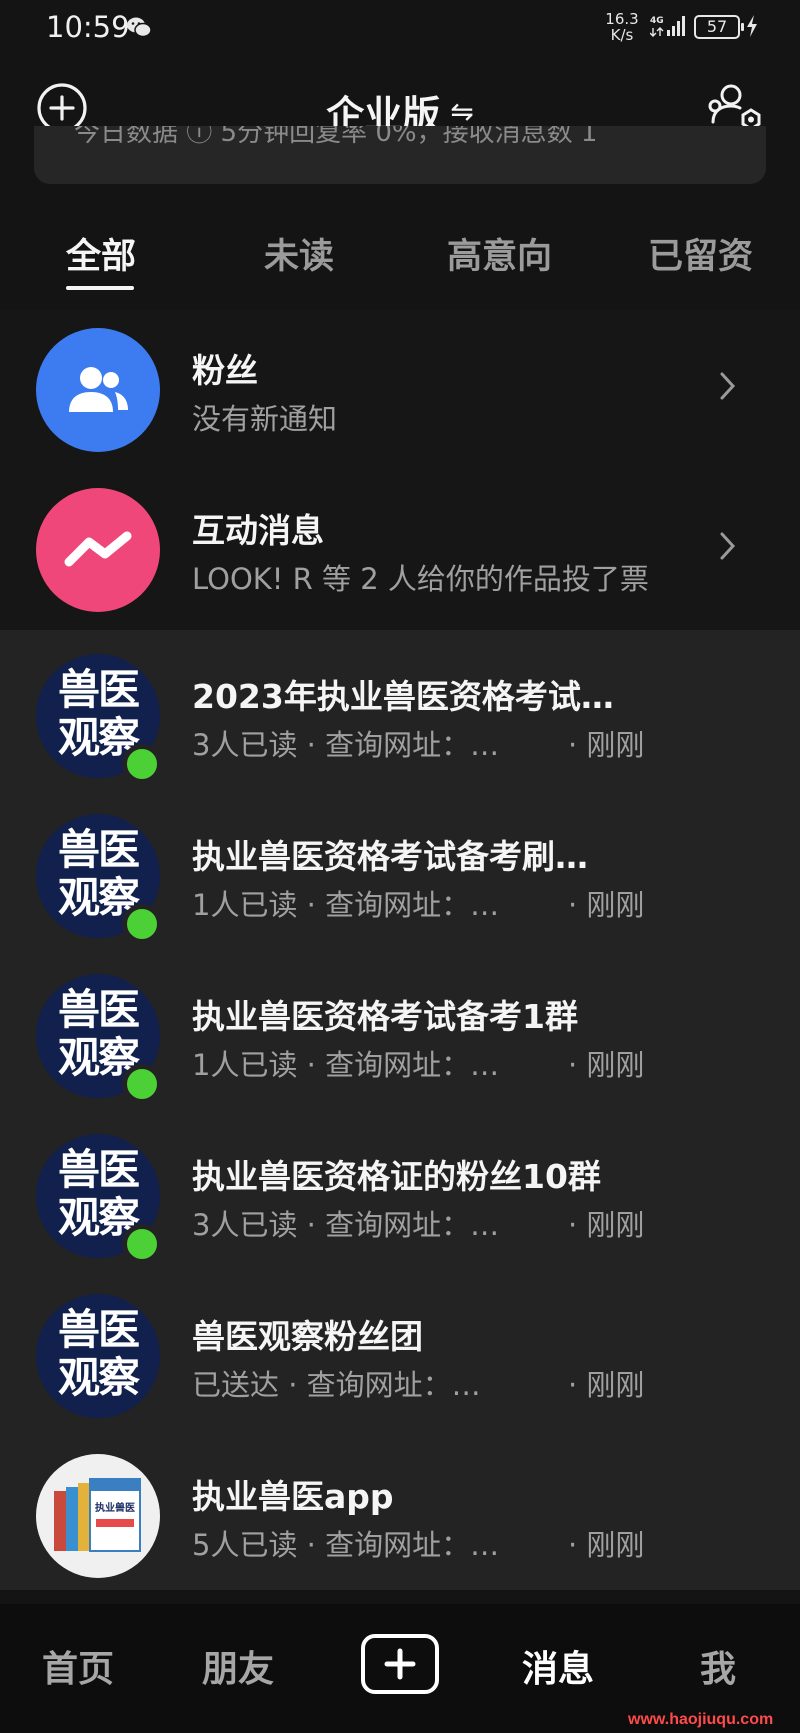  Describe the element at coordinates (669, 28) in the screenshot. I see `signal-icon: 4G` at that location.